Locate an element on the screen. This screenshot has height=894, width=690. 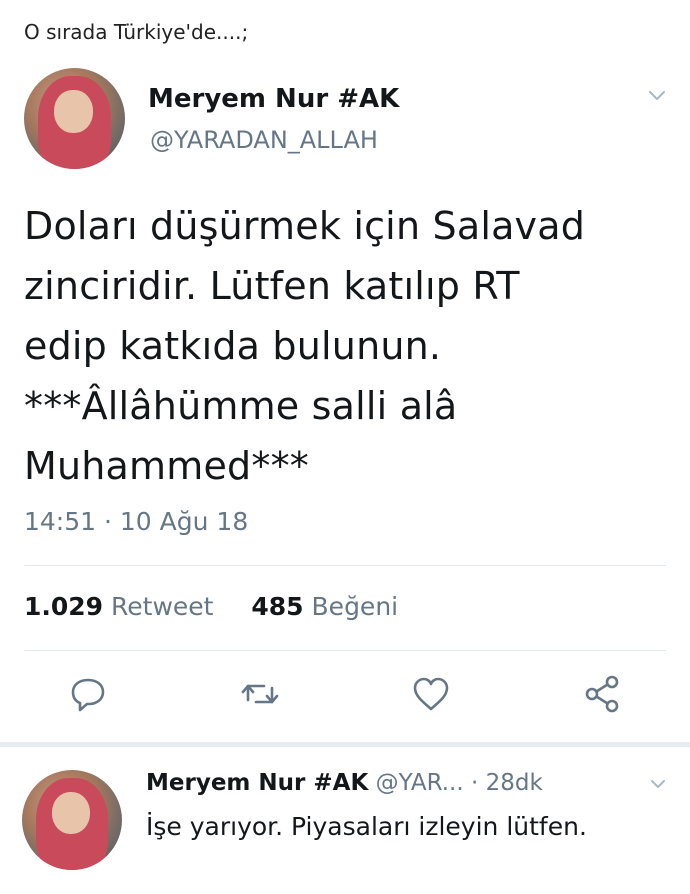
heart-icon is located at coordinates (431, 694).